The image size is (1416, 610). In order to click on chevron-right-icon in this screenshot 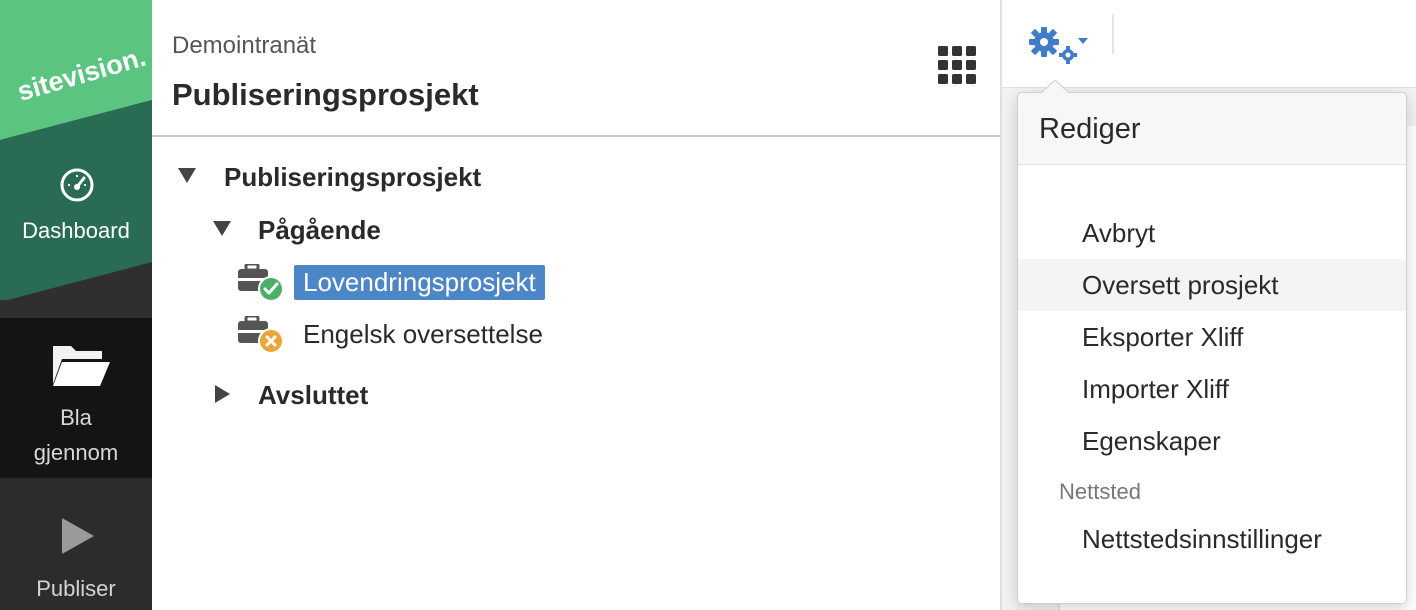, I will do `click(223, 394)`.